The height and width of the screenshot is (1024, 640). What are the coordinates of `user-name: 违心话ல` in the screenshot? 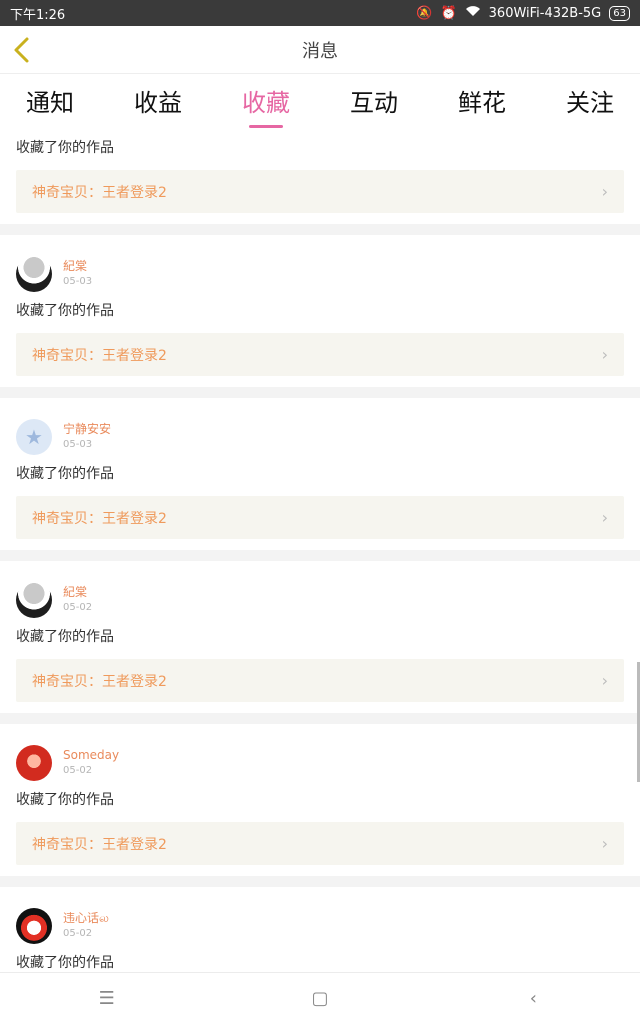 It's located at (86, 918).